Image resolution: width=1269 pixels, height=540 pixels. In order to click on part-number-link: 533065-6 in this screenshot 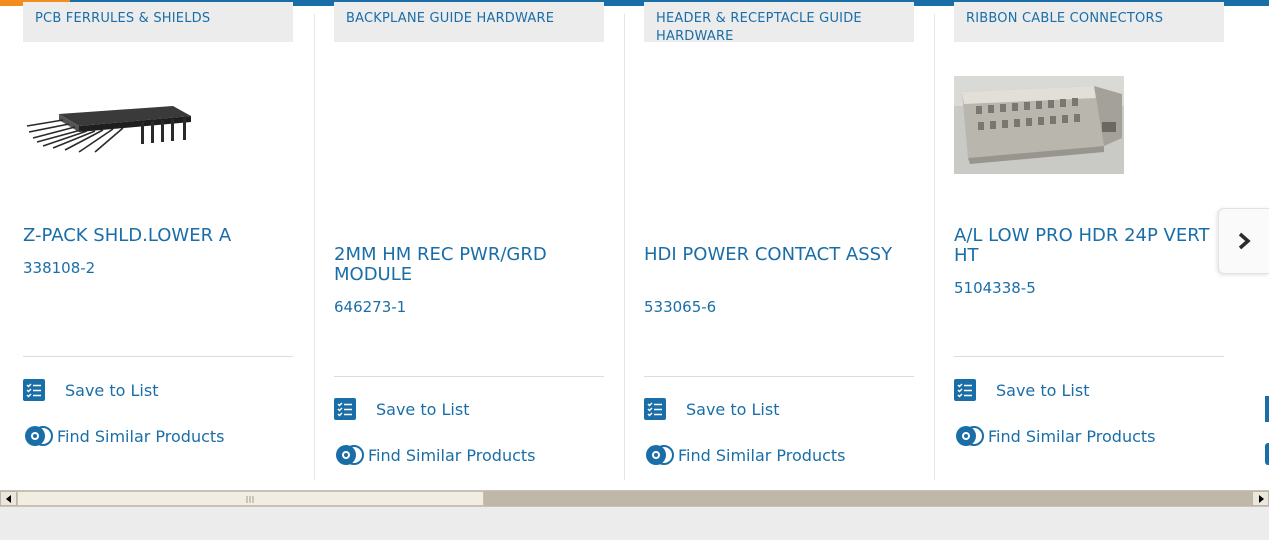, I will do `click(680, 307)`.